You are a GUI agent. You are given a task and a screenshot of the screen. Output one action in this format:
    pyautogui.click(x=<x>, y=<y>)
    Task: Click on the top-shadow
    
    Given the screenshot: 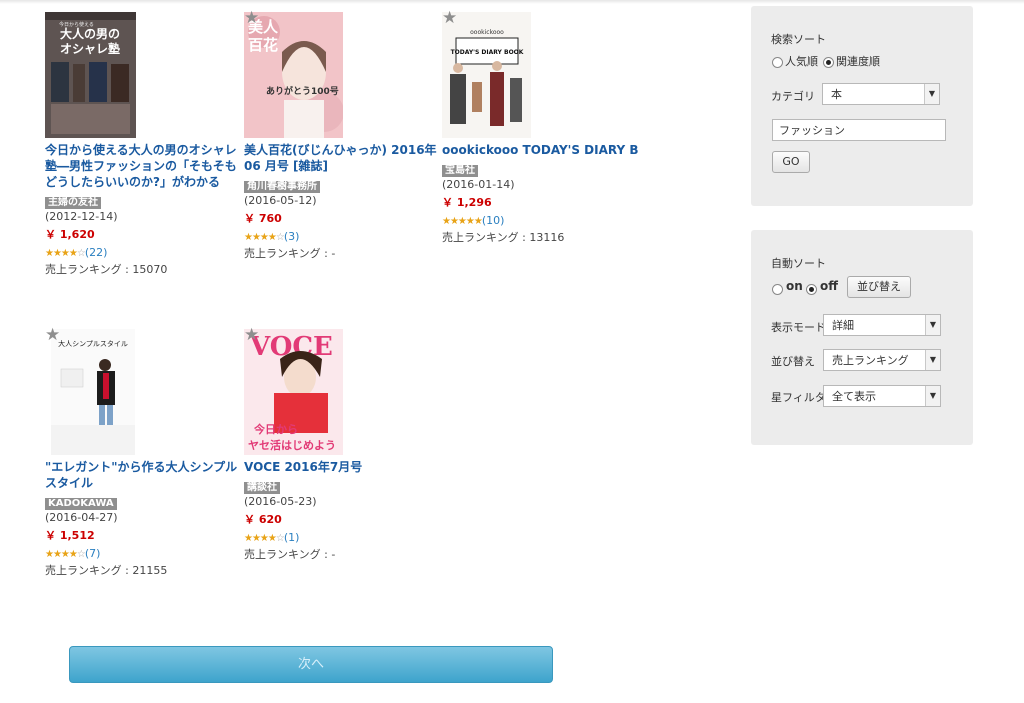 What is the action you would take?
    pyautogui.click(x=512, y=2)
    